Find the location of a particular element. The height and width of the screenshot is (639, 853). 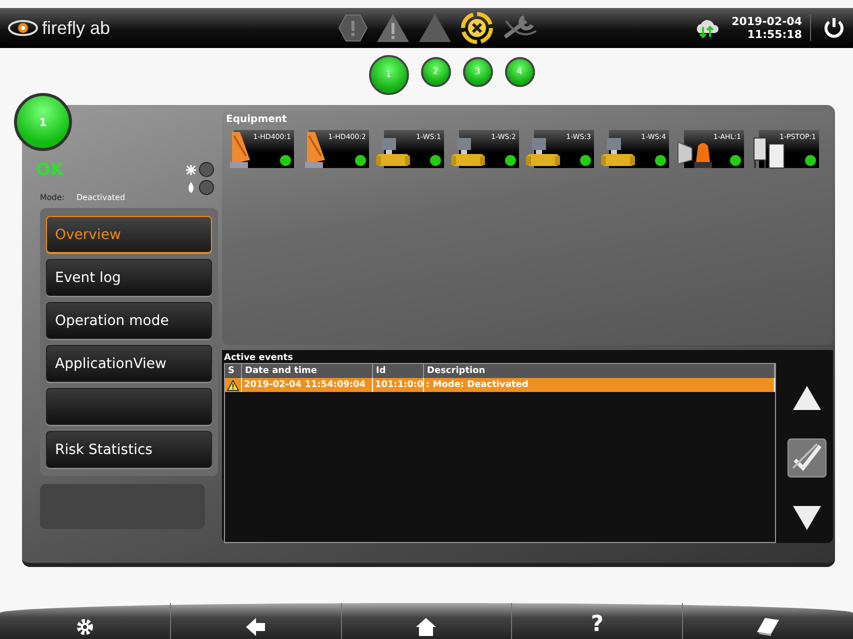

book-icon is located at coordinates (768, 627).